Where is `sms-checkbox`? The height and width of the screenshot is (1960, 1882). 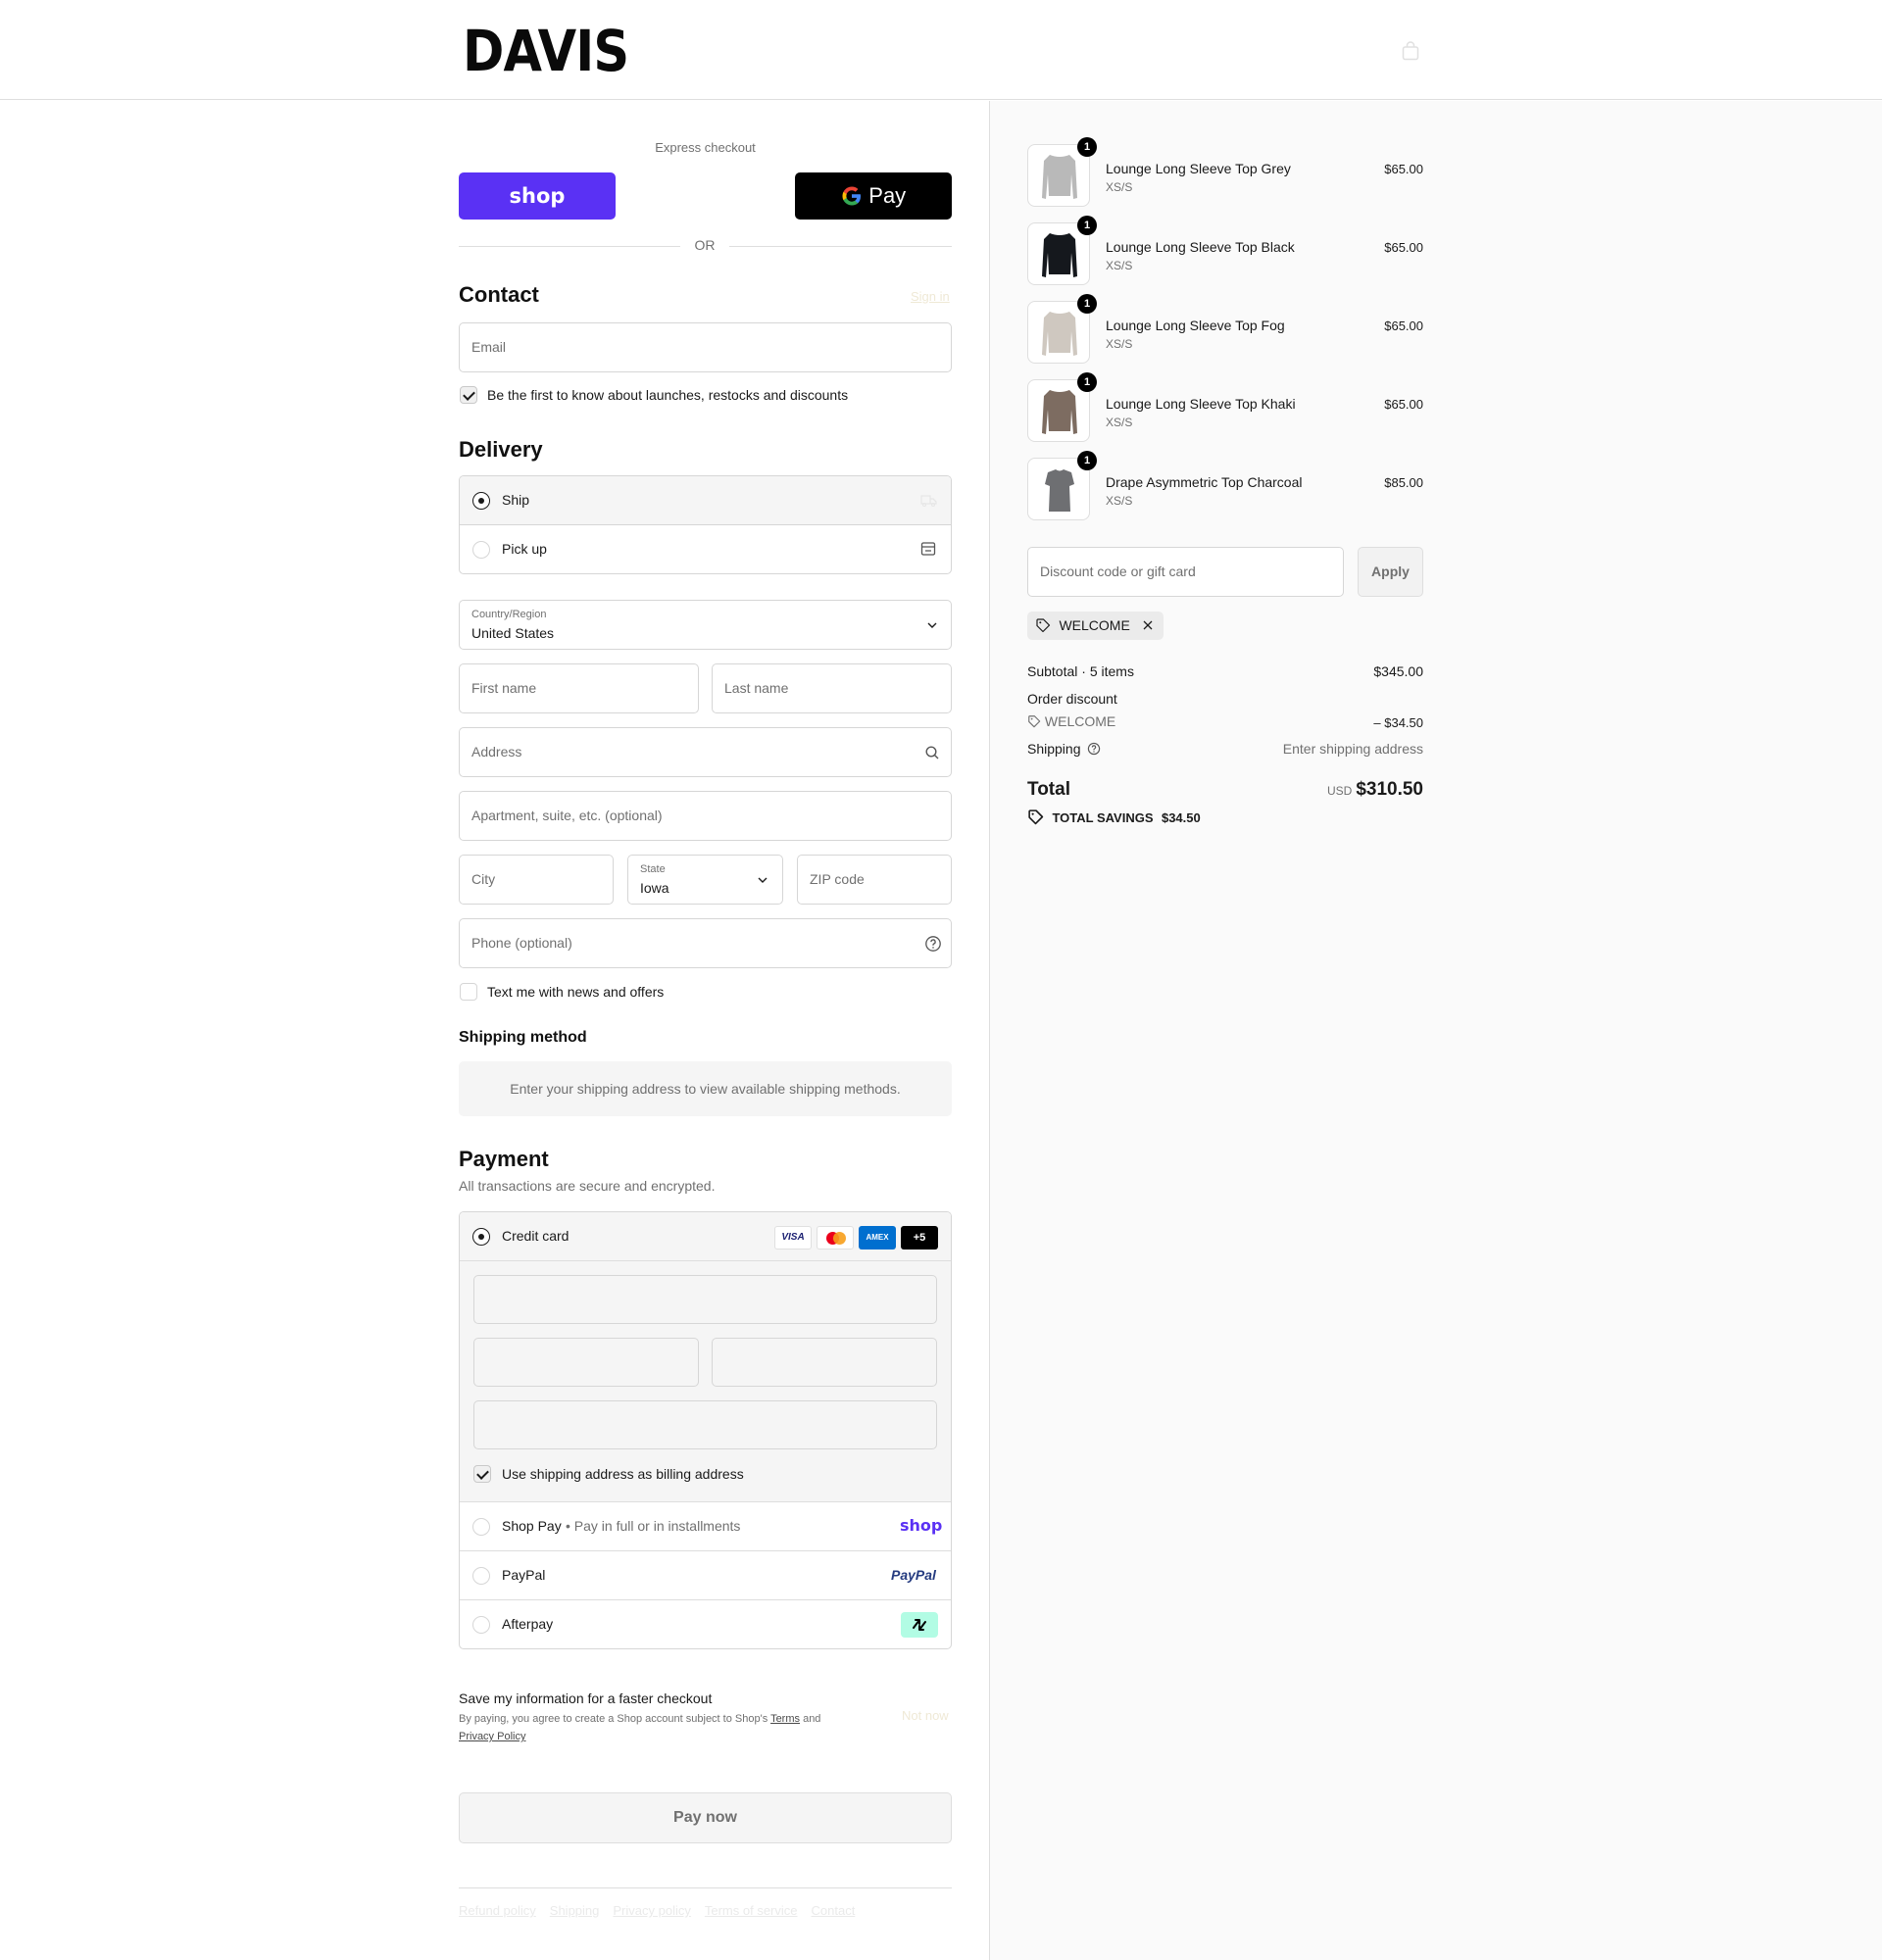
sms-checkbox is located at coordinates (469, 992).